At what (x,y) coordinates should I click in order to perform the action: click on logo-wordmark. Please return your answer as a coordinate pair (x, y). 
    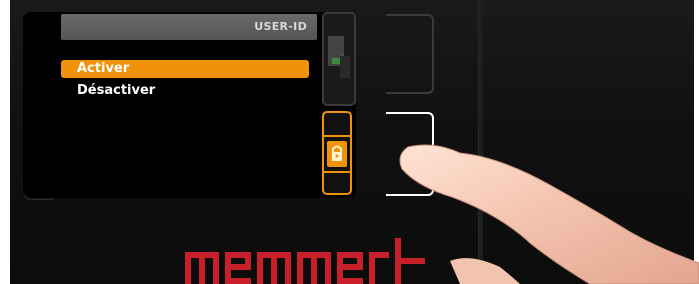
    Looking at the image, I should click on (305, 261).